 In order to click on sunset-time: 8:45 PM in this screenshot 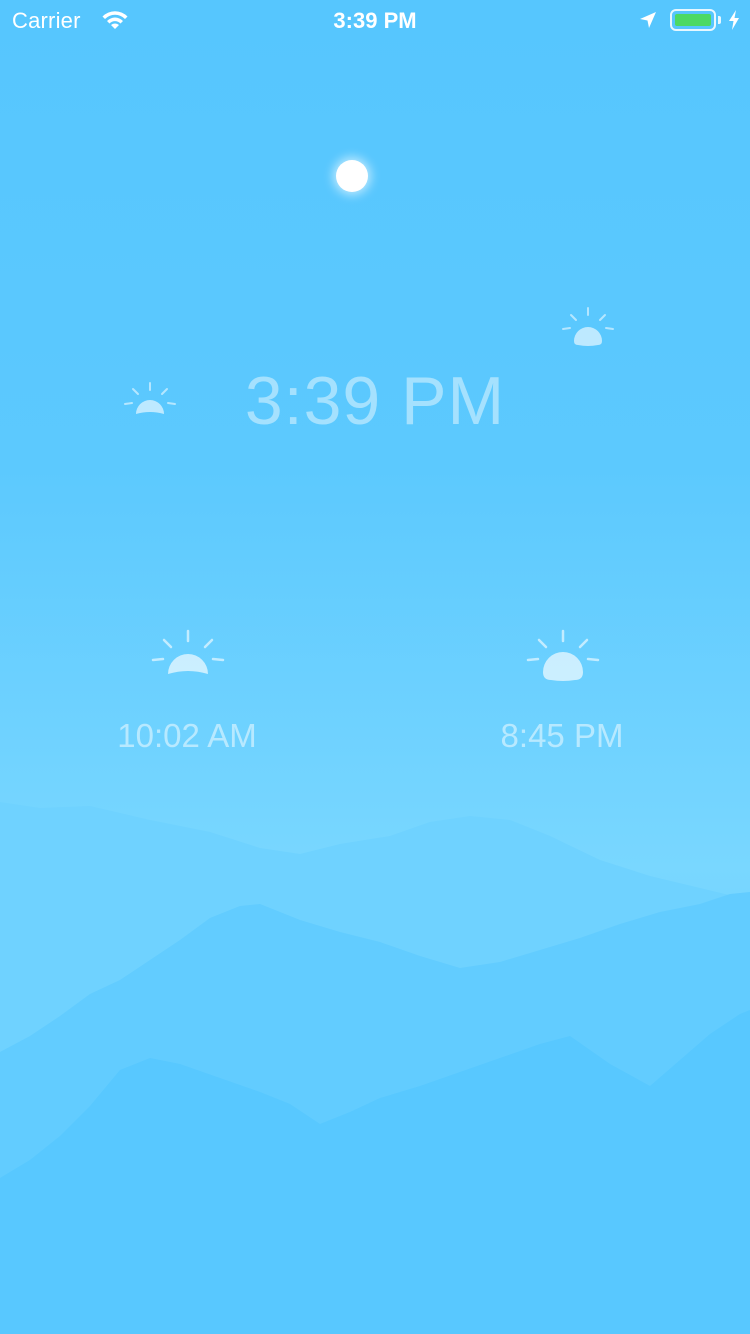, I will do `click(562, 735)`.